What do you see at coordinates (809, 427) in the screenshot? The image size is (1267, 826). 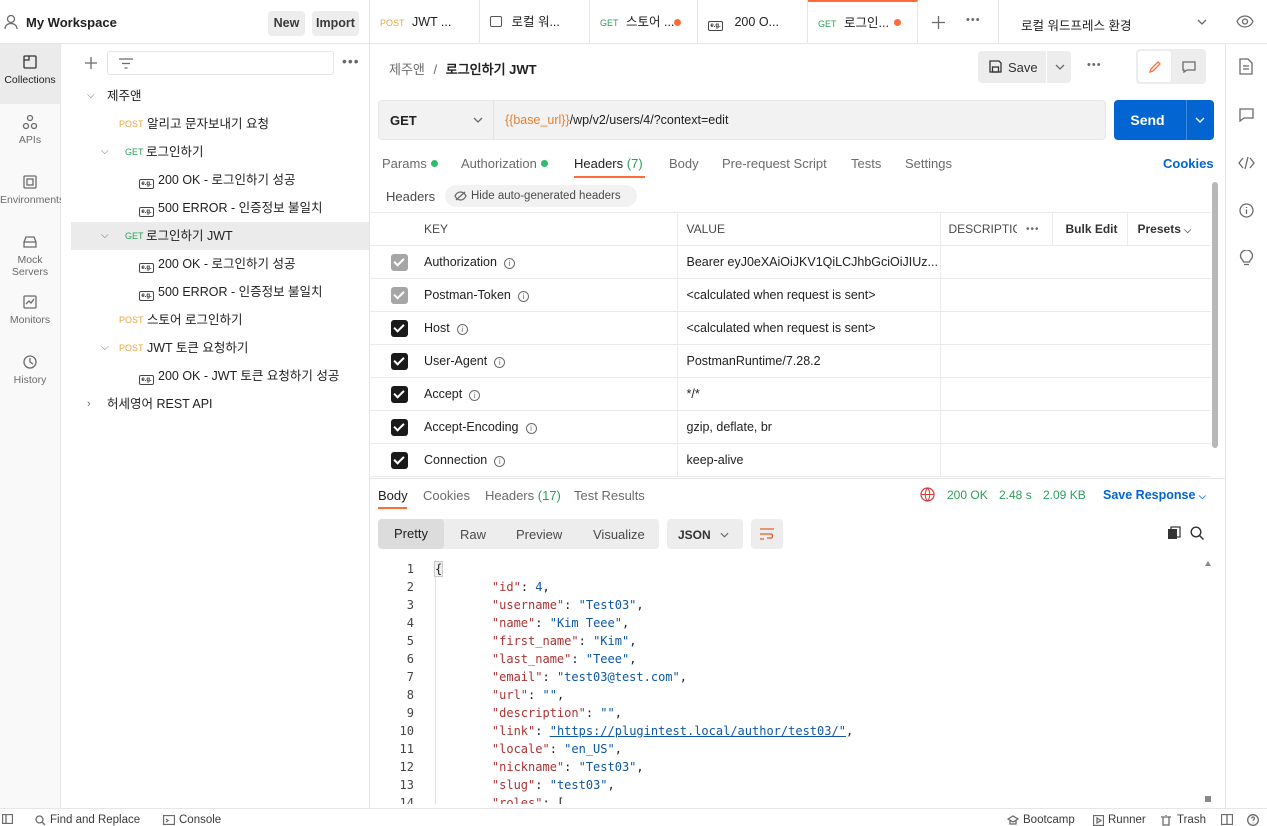 I see `header-value: gzip, deflate, br` at bounding box center [809, 427].